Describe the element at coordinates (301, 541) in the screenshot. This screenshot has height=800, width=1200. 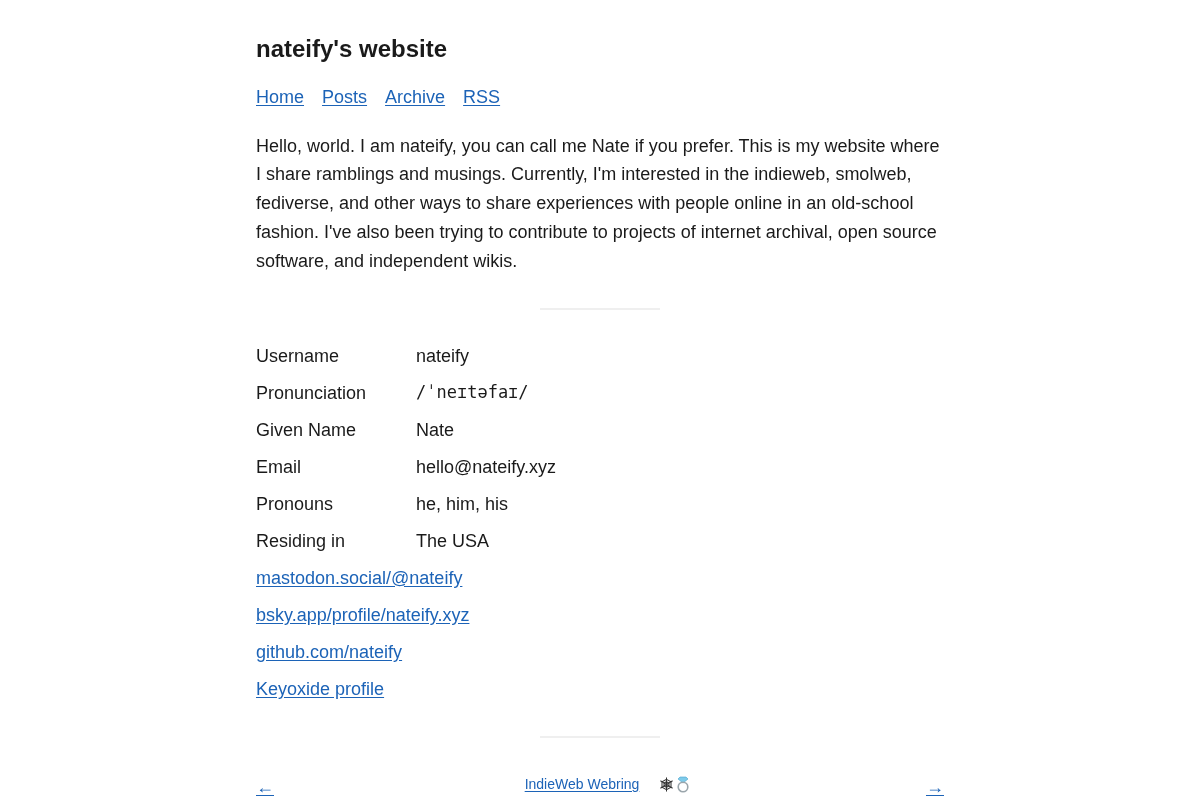
I see `profile-label: Residing in` at that location.